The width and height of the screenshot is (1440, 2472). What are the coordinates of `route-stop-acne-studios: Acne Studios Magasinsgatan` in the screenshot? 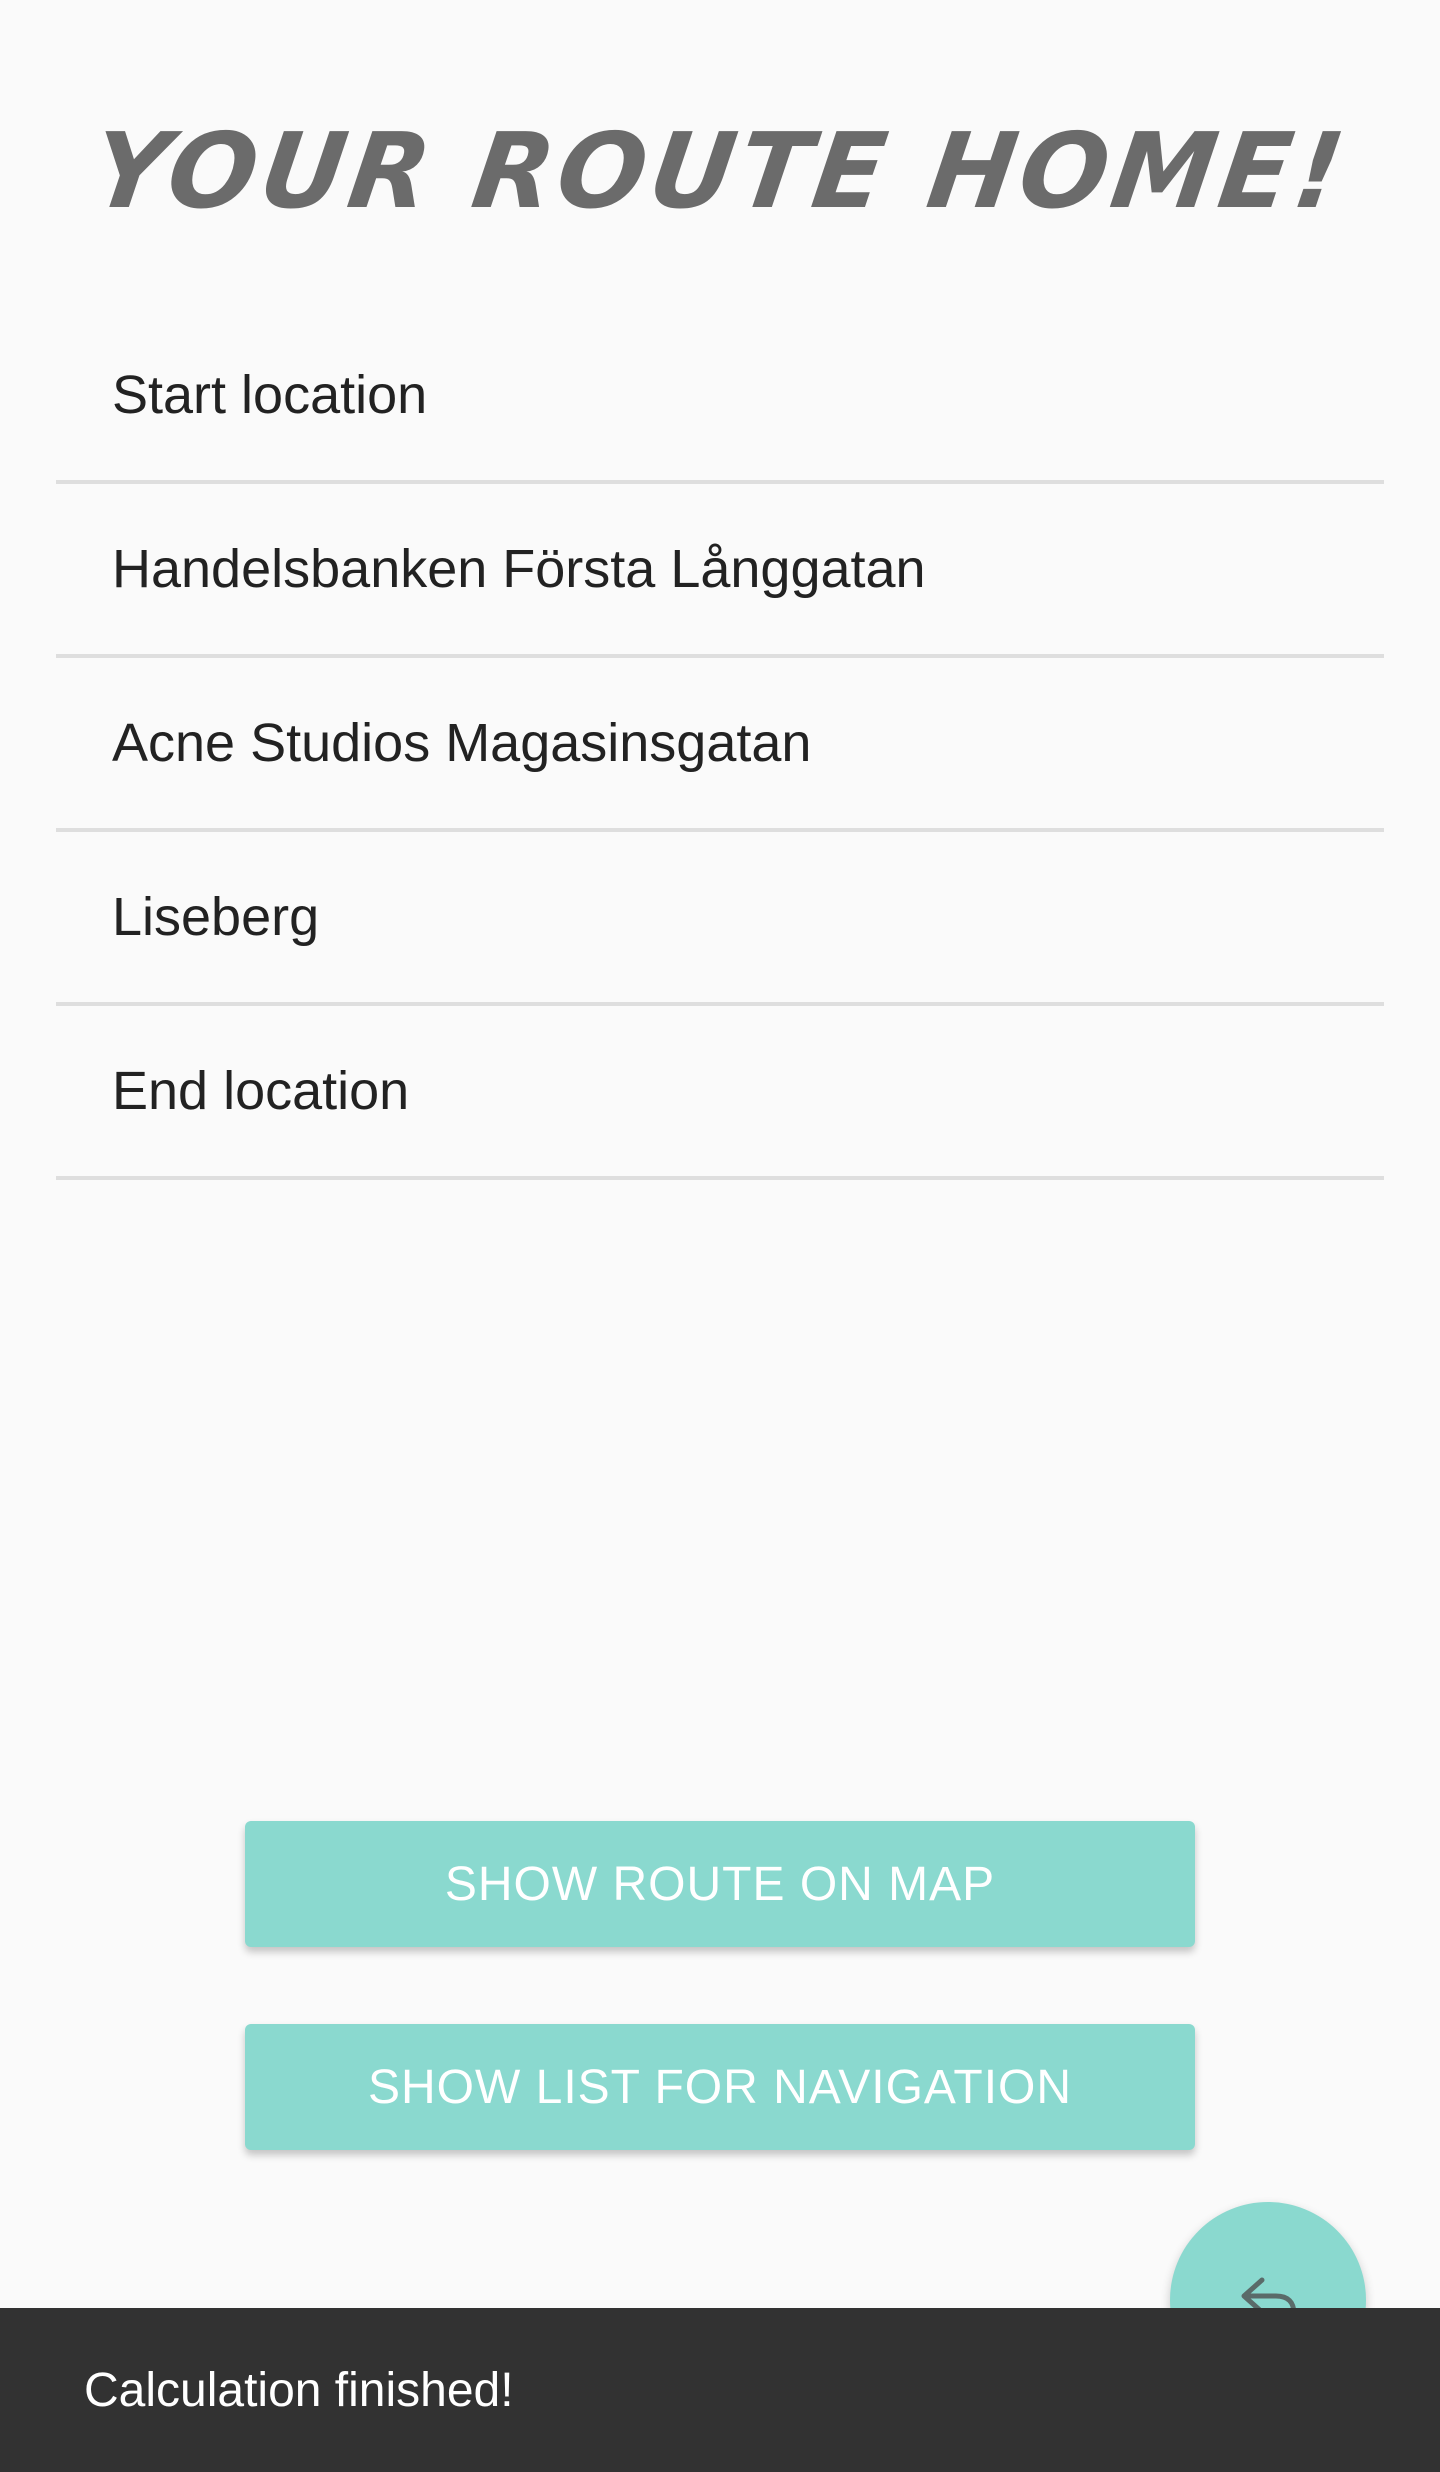 It's located at (720, 745).